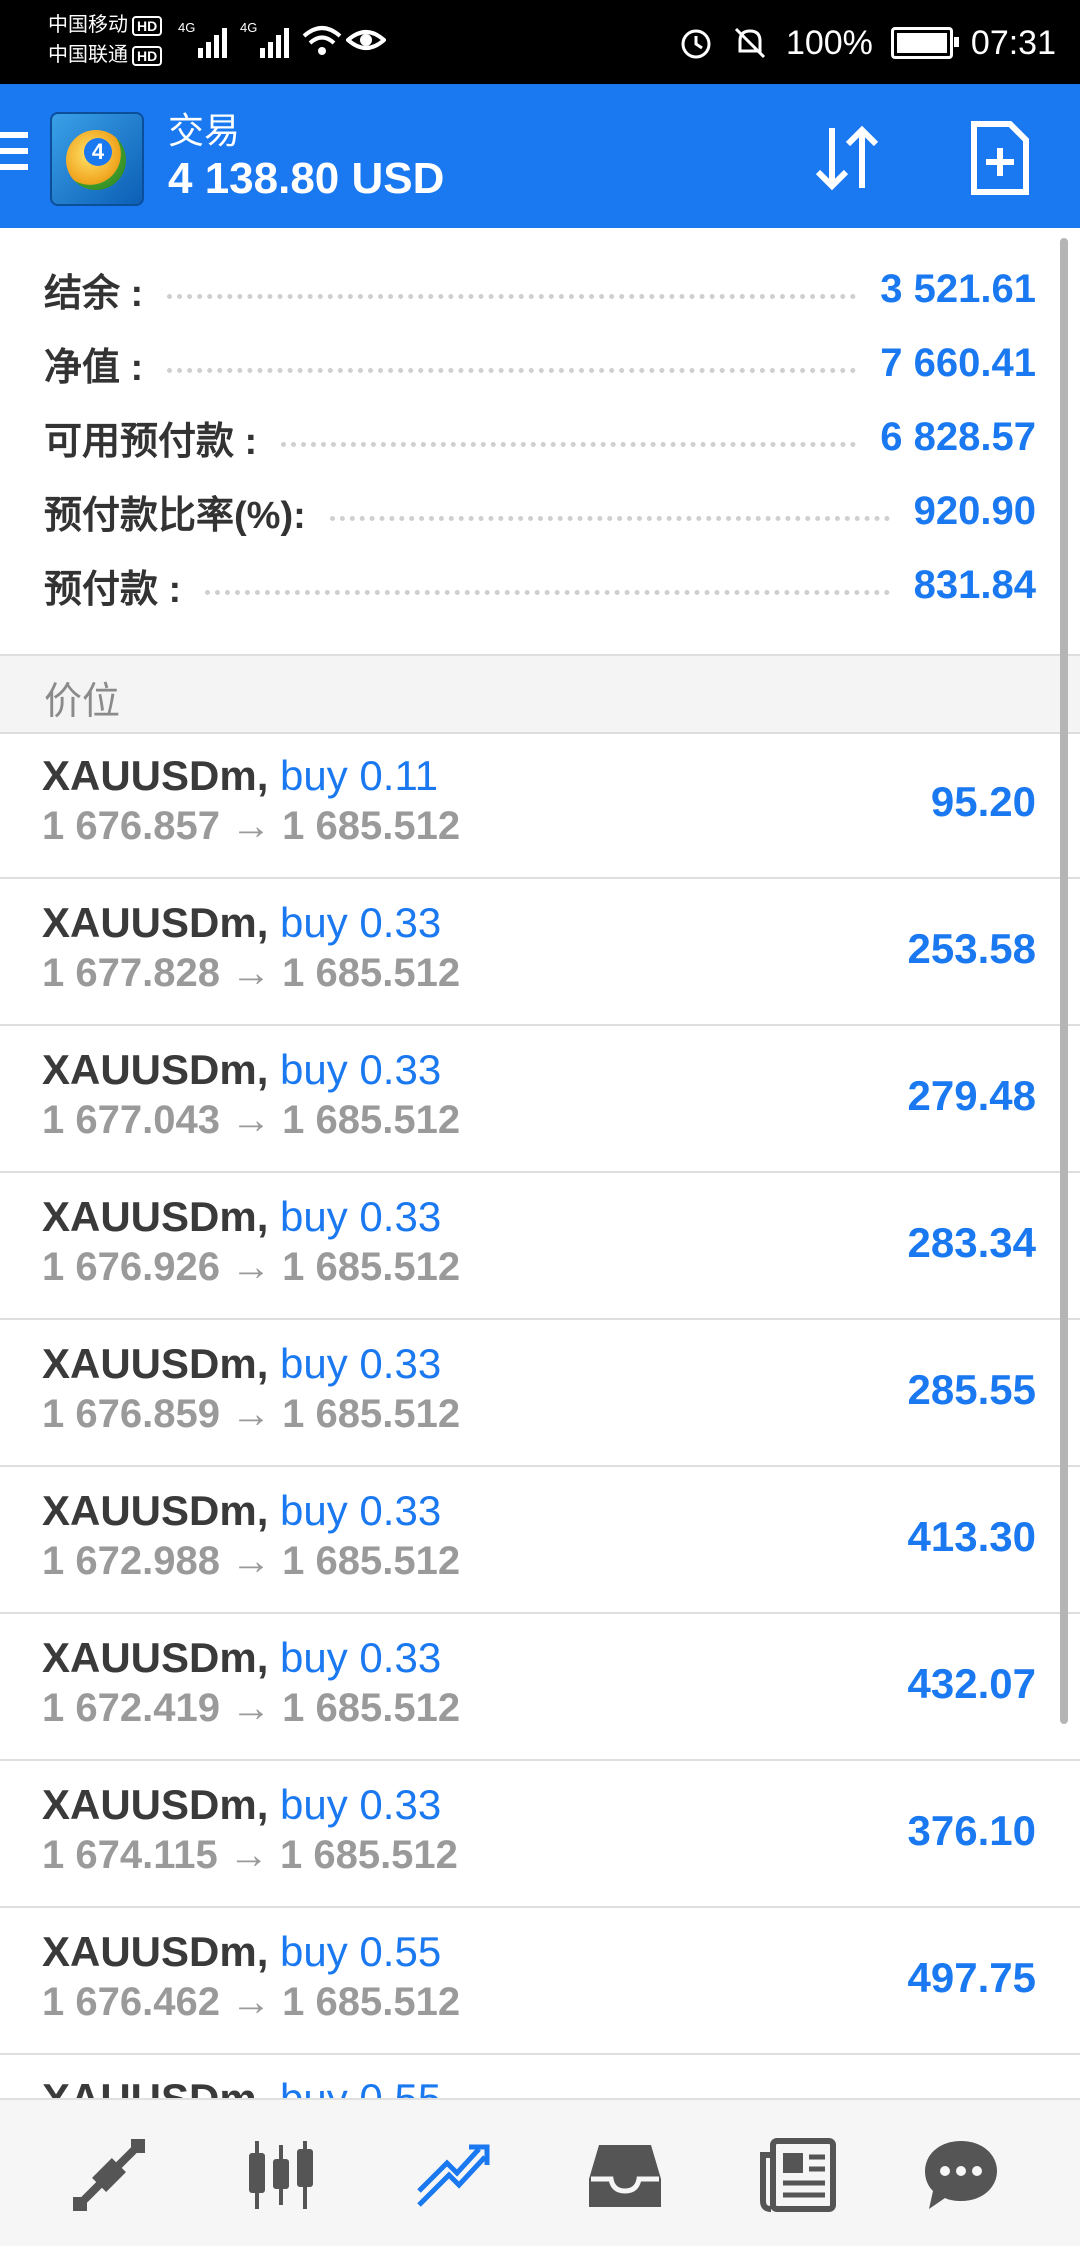  I want to click on quotes-icon, so click(109, 2175).